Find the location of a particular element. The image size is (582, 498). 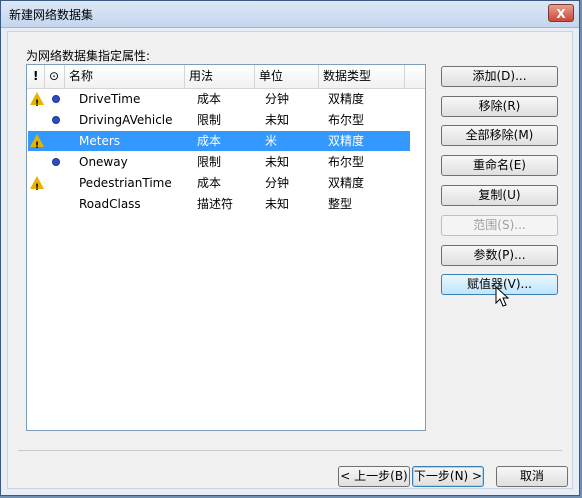

cancel-button: 取消 is located at coordinates (532, 476).